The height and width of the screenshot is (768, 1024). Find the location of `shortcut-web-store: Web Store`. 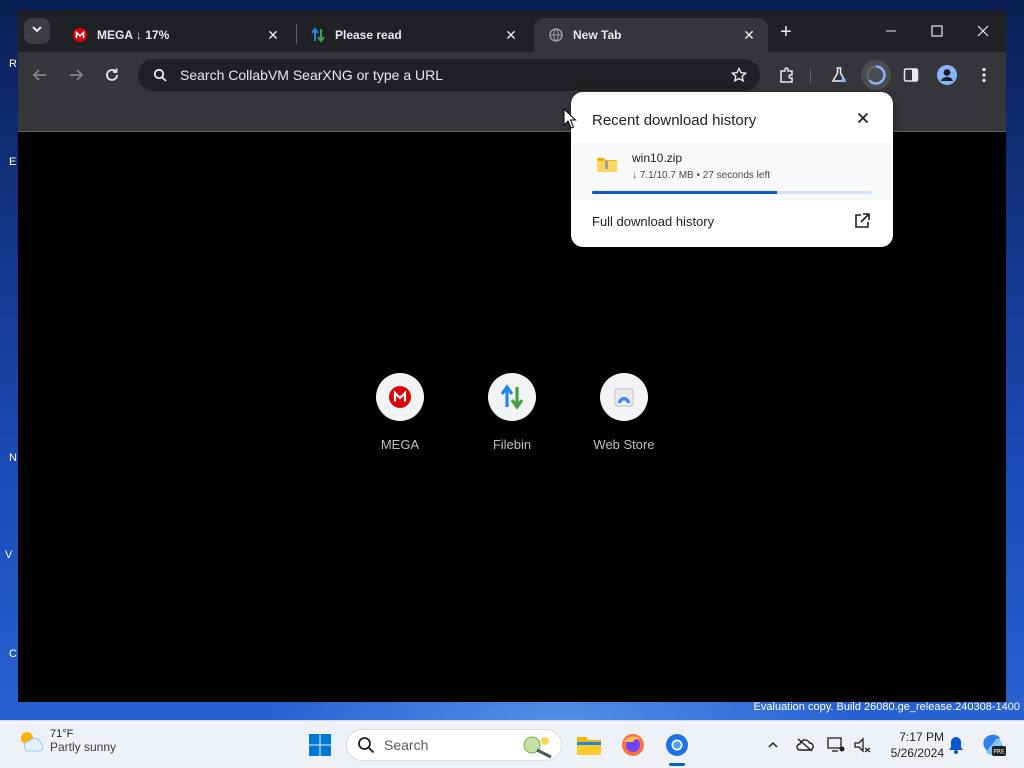

shortcut-web-store: Web Store is located at coordinates (624, 412).